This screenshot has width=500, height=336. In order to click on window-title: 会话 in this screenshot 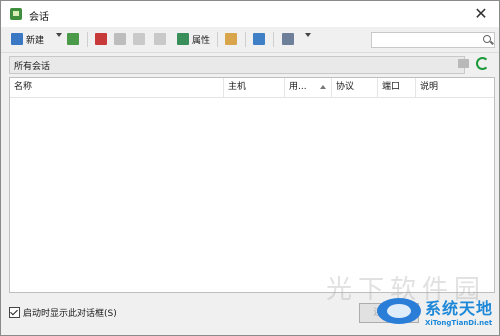, I will do `click(39, 17)`.